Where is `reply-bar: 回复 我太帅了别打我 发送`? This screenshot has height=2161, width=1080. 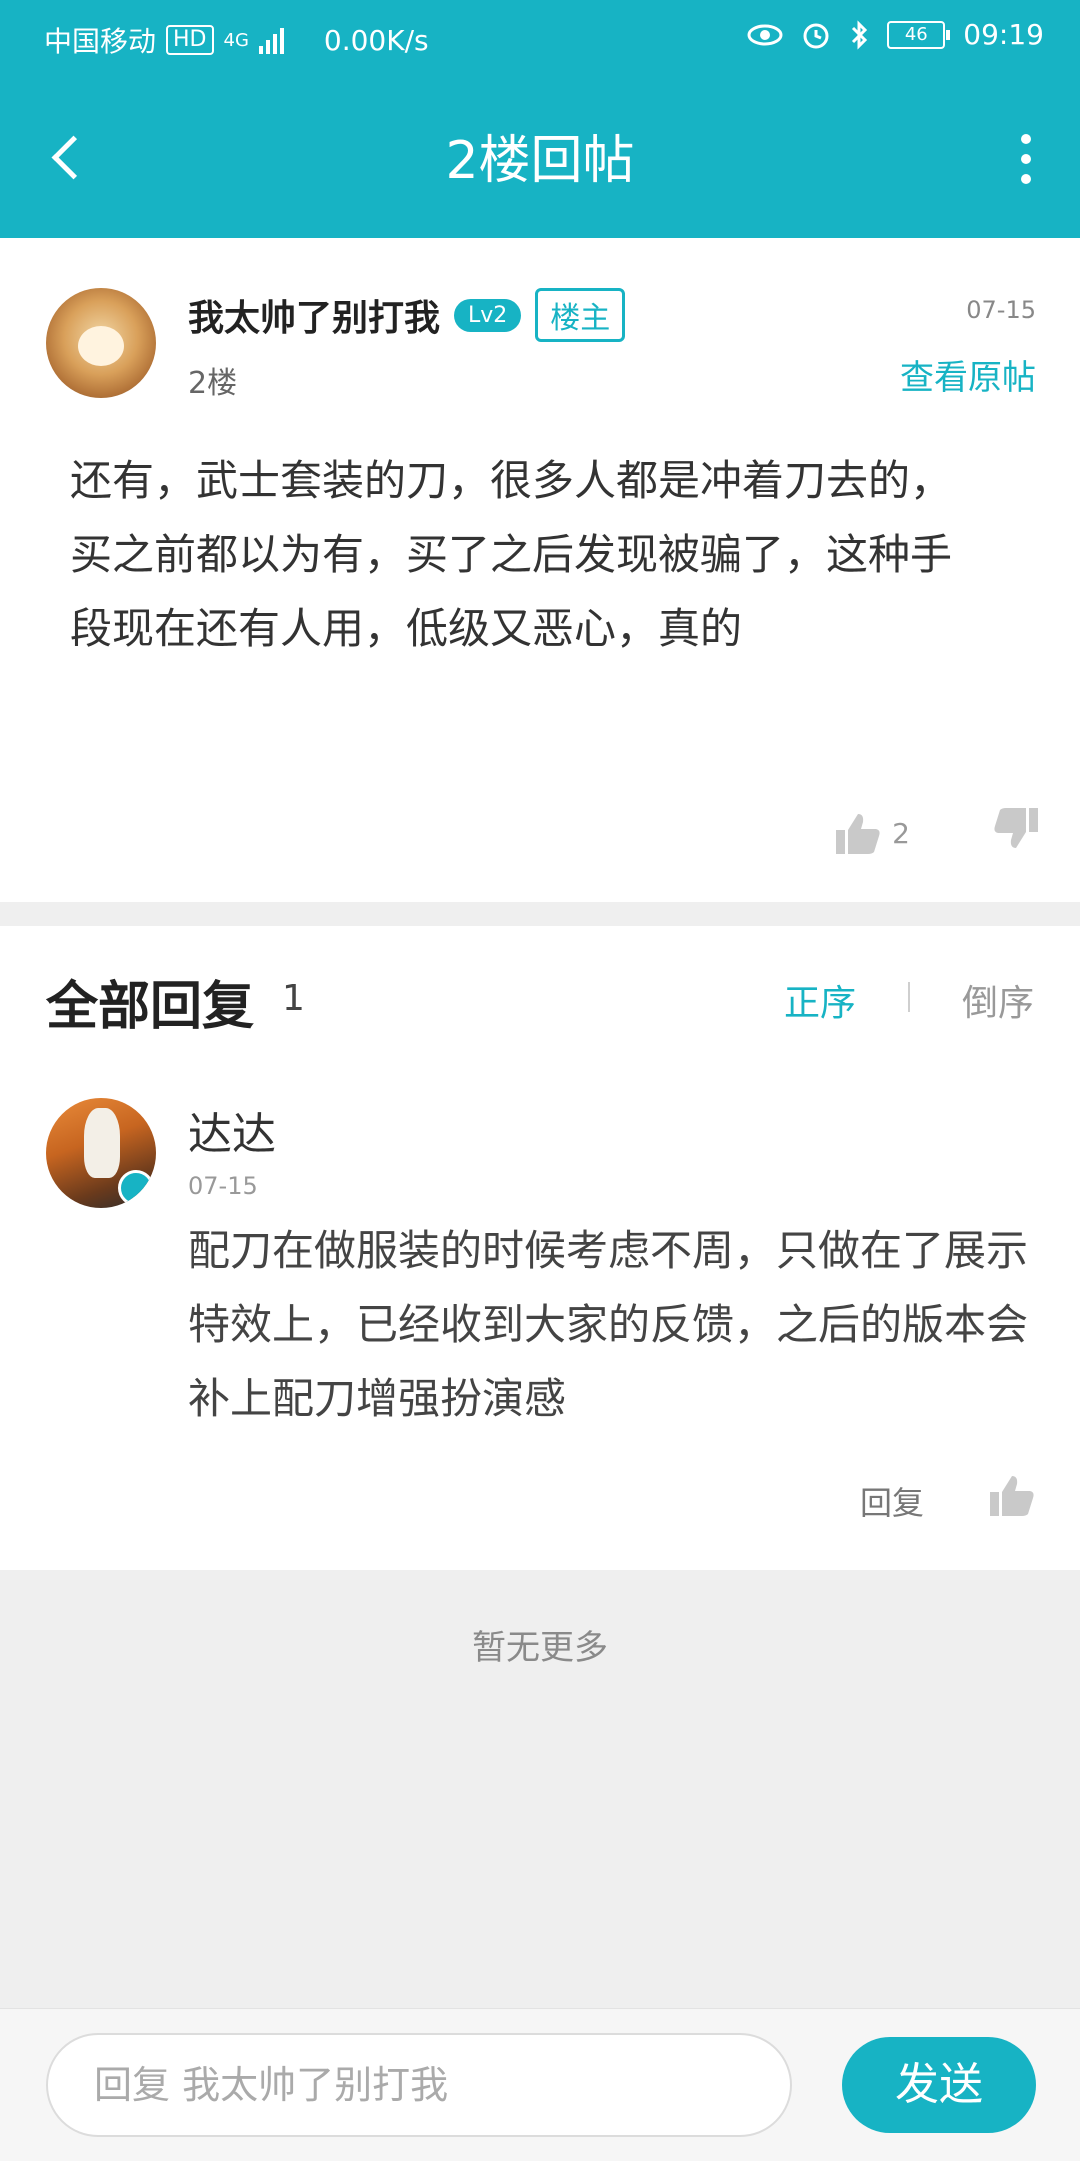
reply-bar: 回复 我太帅了别打我 发送 is located at coordinates (540, 2084).